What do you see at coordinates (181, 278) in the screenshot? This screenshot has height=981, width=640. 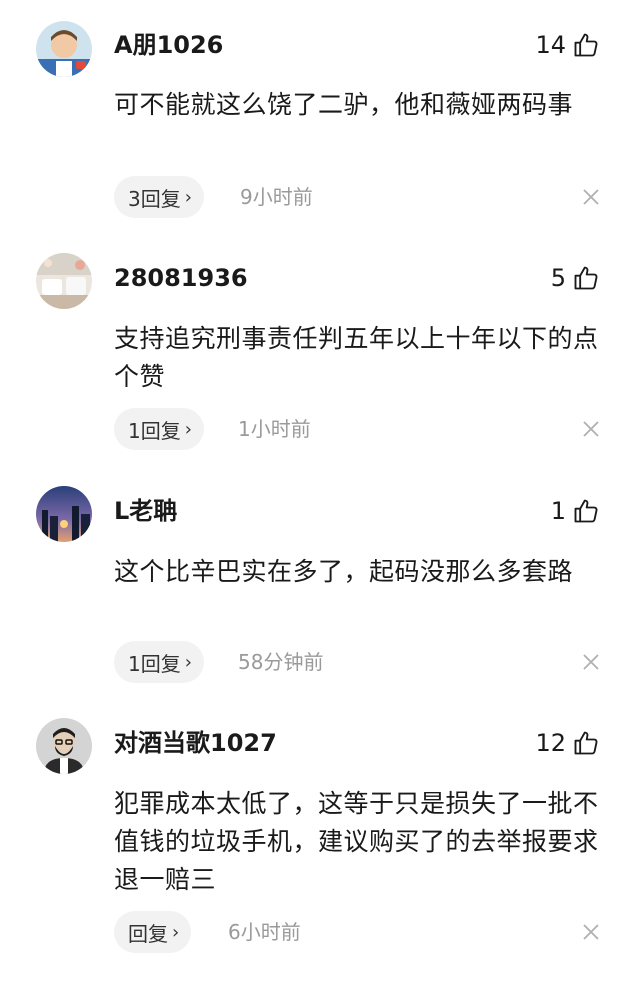 I see `username: 28081936` at bounding box center [181, 278].